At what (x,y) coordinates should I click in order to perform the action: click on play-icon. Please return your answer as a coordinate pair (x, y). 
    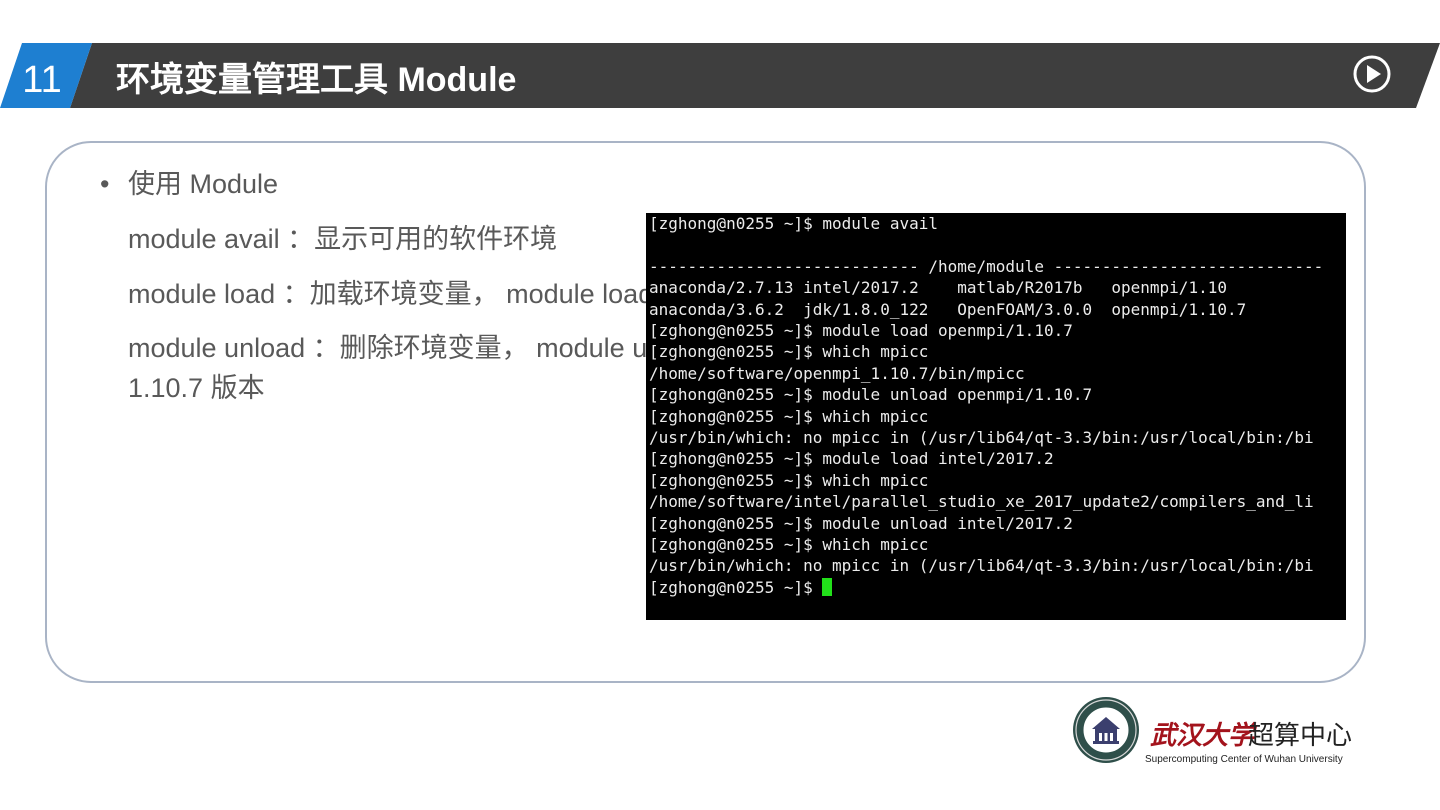
    Looking at the image, I should click on (1372, 74).